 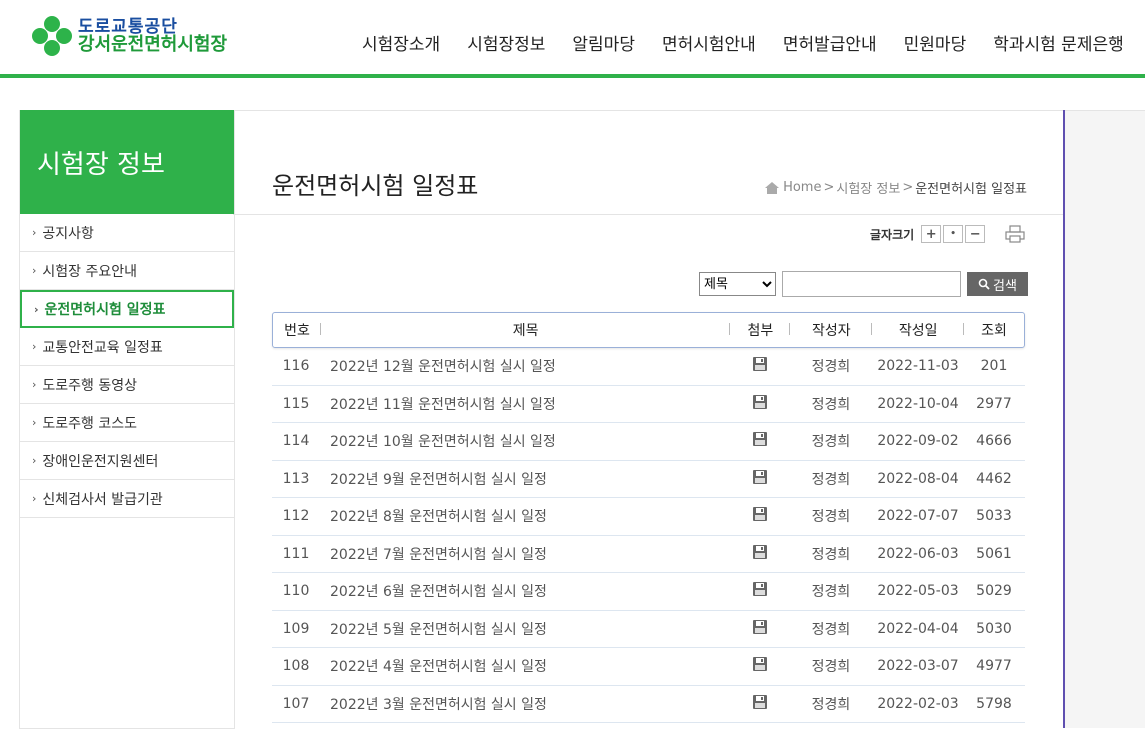 I want to click on row-title-link: 2022년 3월 운전면허시험 실시 일정, so click(x=525, y=704).